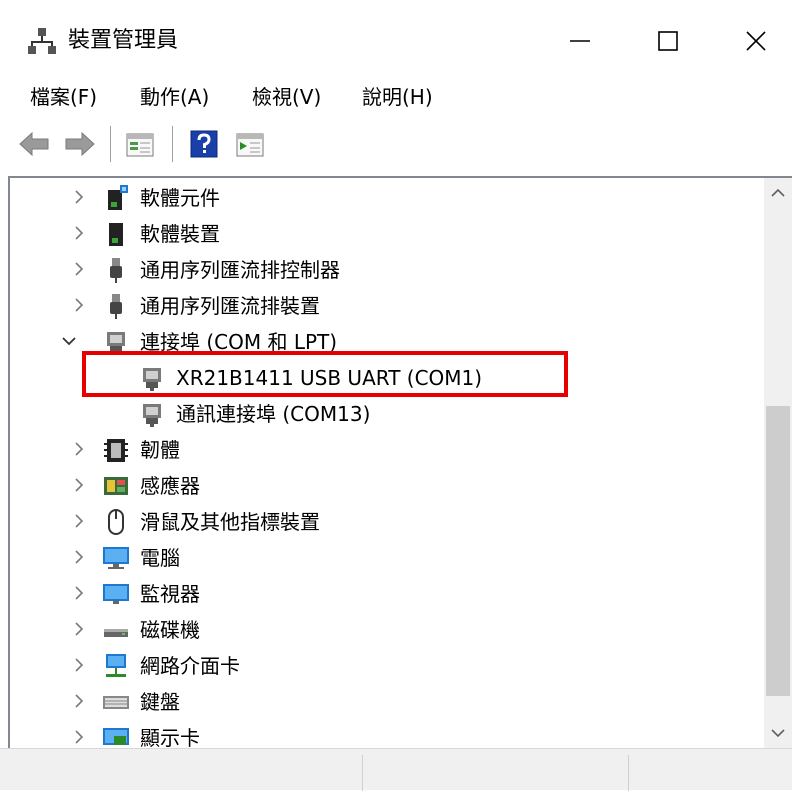 Image resolution: width=792 pixels, height=791 pixels. Describe the element at coordinates (387, 198) in the screenshot. I see `tree-item-software-components: 軟體元件` at that location.